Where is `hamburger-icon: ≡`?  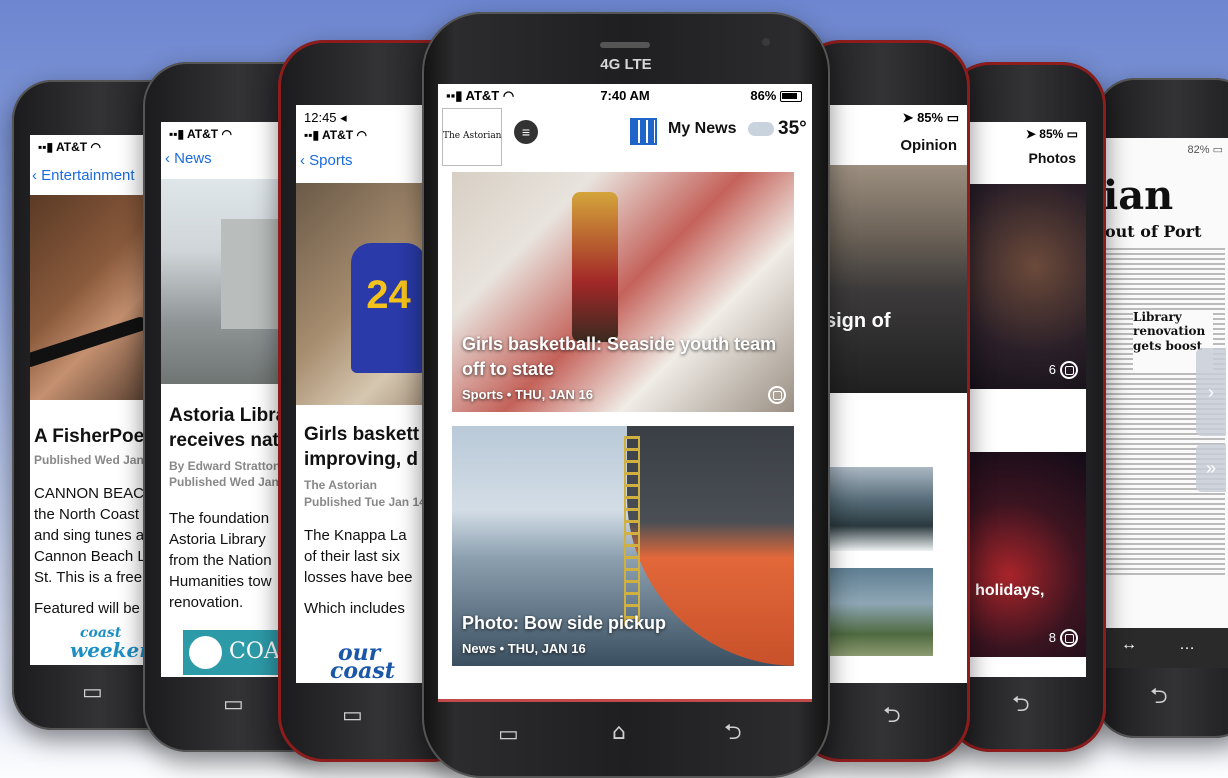 hamburger-icon: ≡ is located at coordinates (526, 132).